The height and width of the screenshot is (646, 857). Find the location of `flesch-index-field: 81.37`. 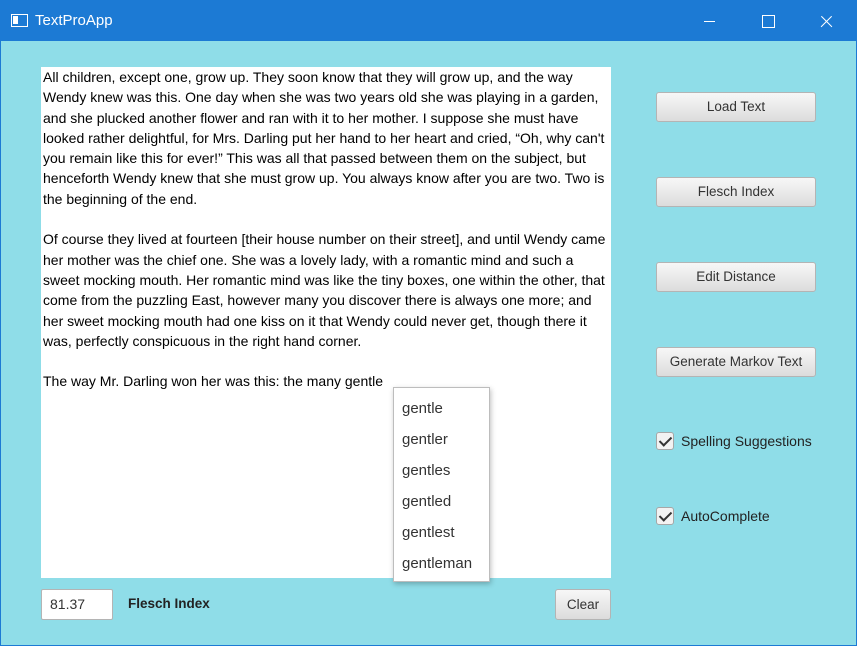

flesch-index-field: 81.37 is located at coordinates (77, 604).